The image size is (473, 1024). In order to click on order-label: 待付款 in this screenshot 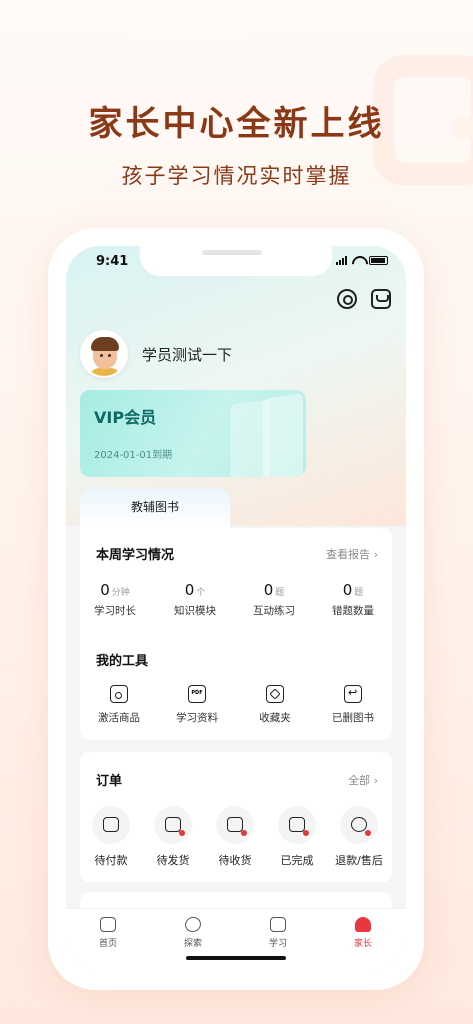, I will do `click(111, 860)`.